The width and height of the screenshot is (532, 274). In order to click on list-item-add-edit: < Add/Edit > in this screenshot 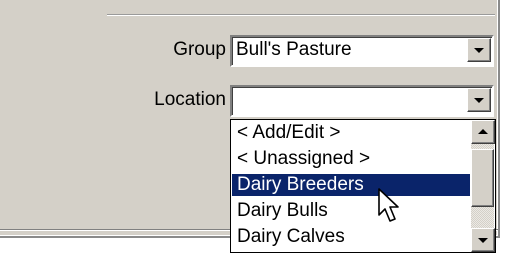, I will do `click(351, 133)`.